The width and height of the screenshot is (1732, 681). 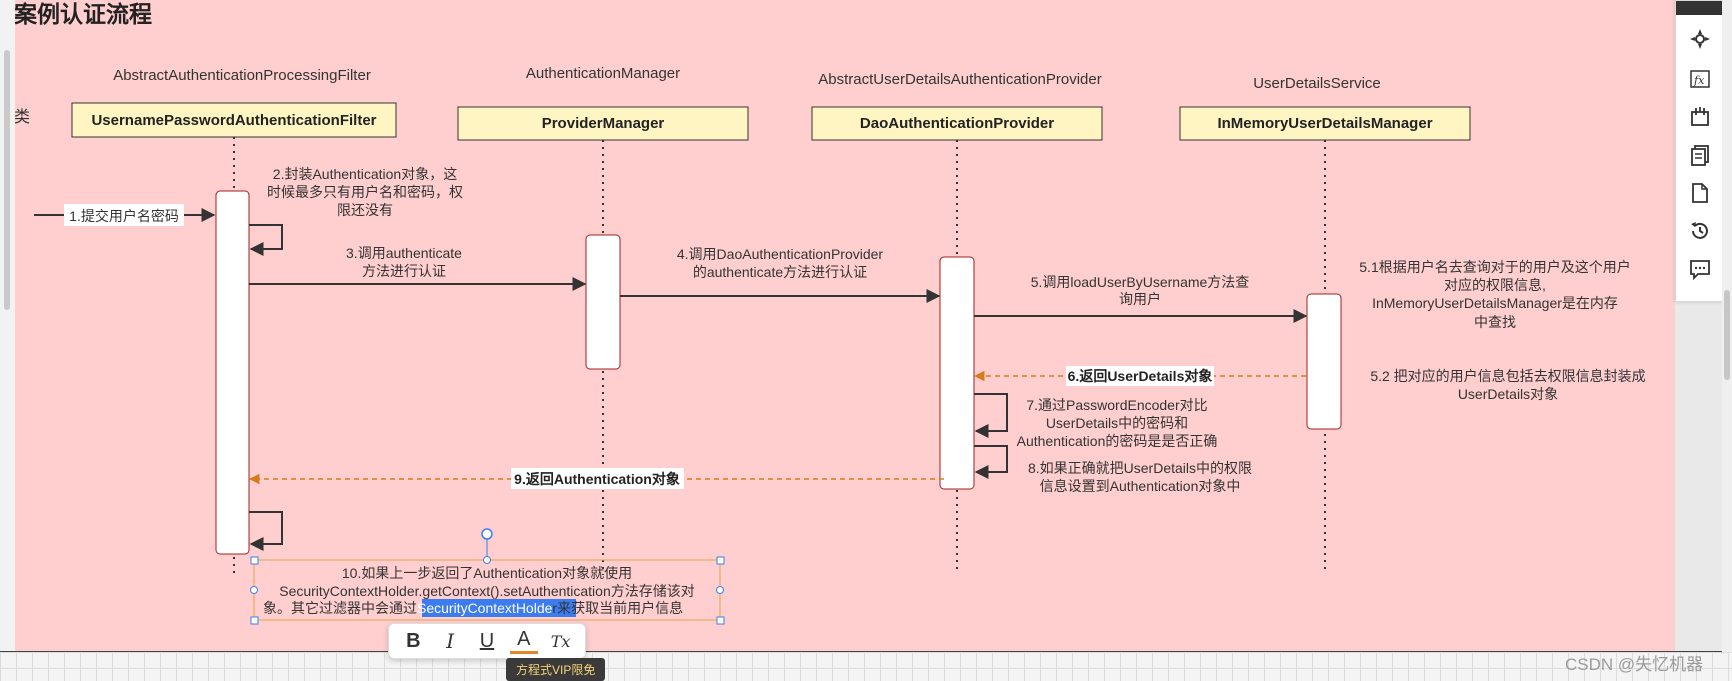 What do you see at coordinates (1140, 376) in the screenshot?
I see `message-6-label: 6.返回UserDetails对象` at bounding box center [1140, 376].